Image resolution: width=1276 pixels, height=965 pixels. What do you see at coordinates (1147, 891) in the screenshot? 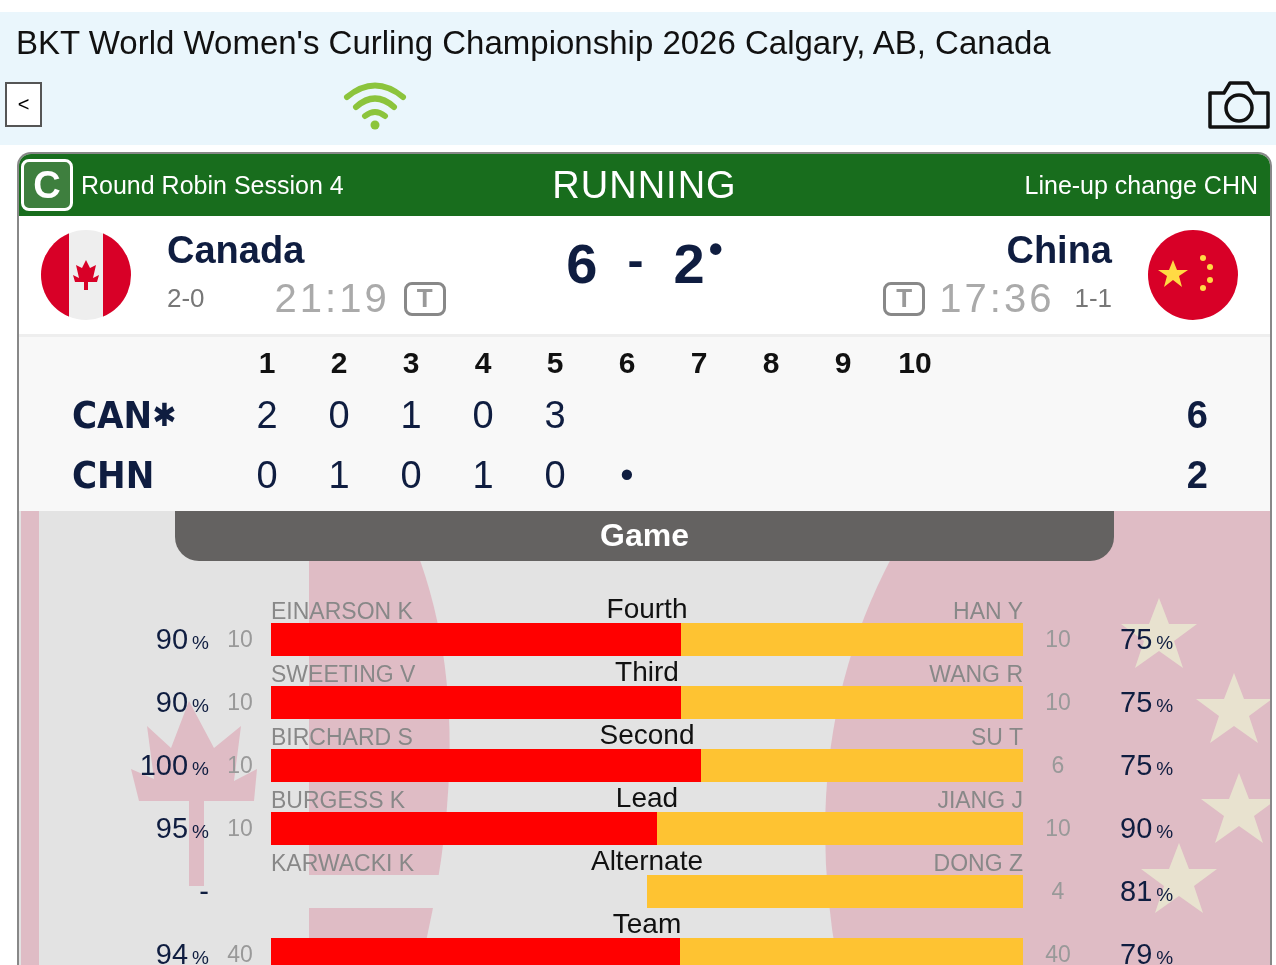
I see `shot-percentage: 81%` at bounding box center [1147, 891].